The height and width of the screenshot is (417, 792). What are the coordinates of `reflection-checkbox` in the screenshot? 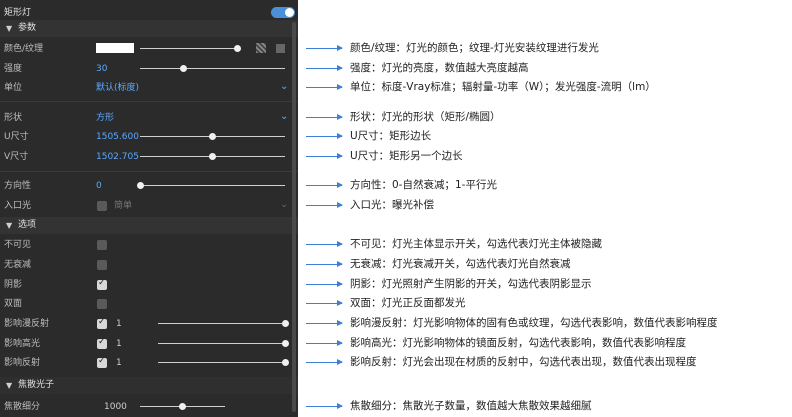 It's located at (102, 362).